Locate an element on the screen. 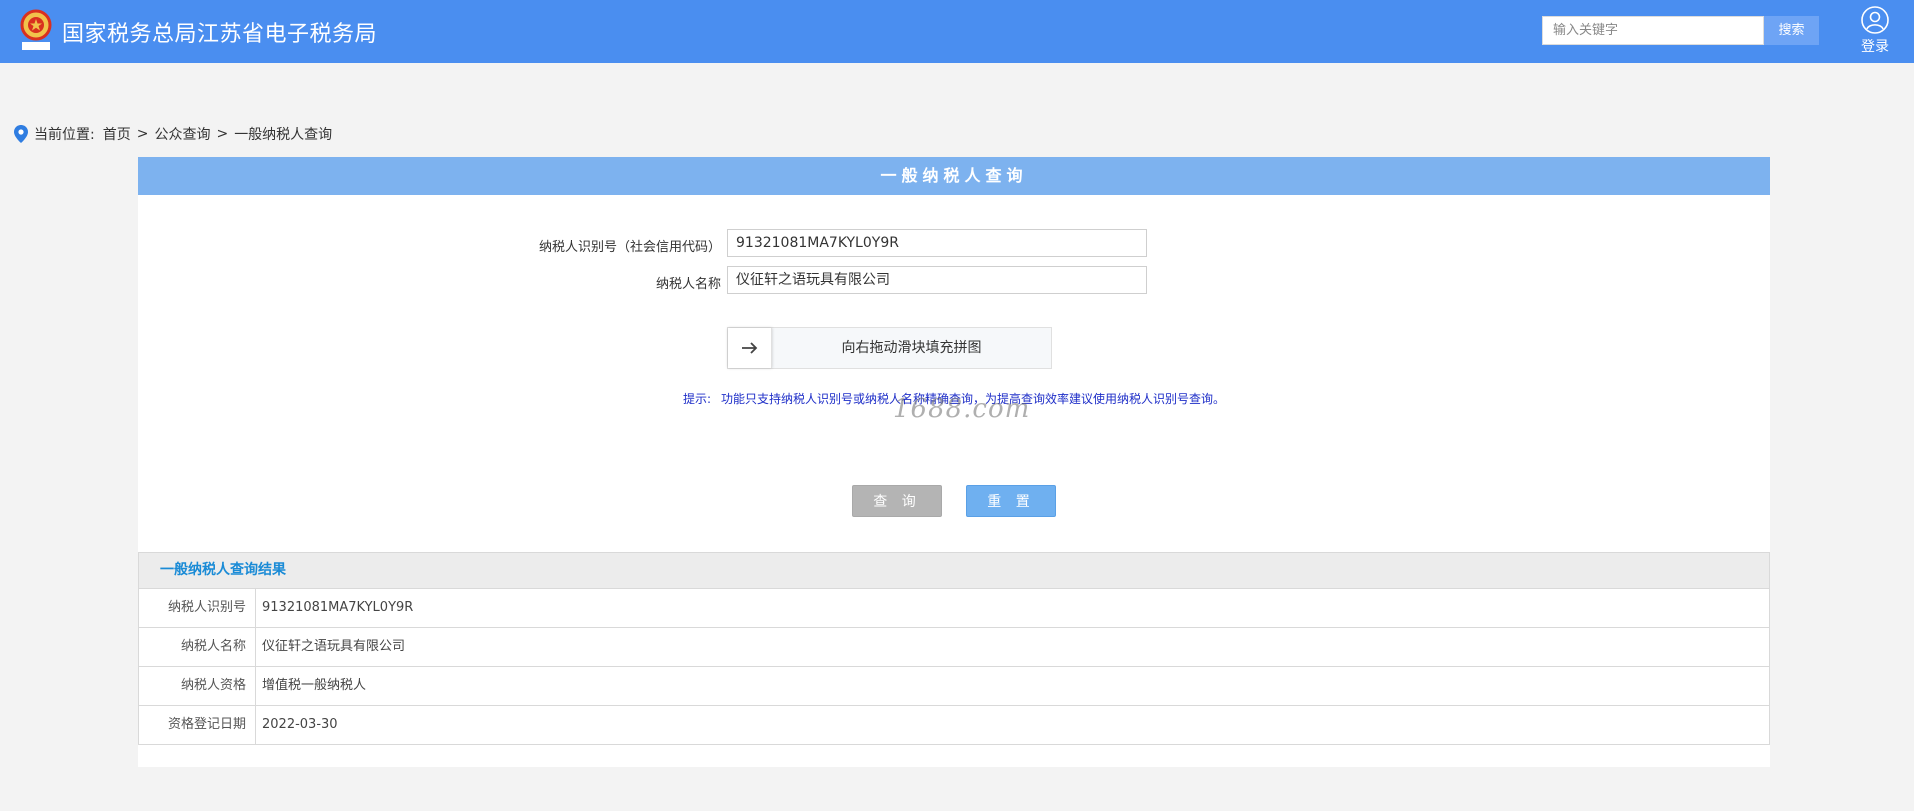 Image resolution: width=1914 pixels, height=811 pixels. result-value: 2022-03-30 is located at coordinates (300, 724).